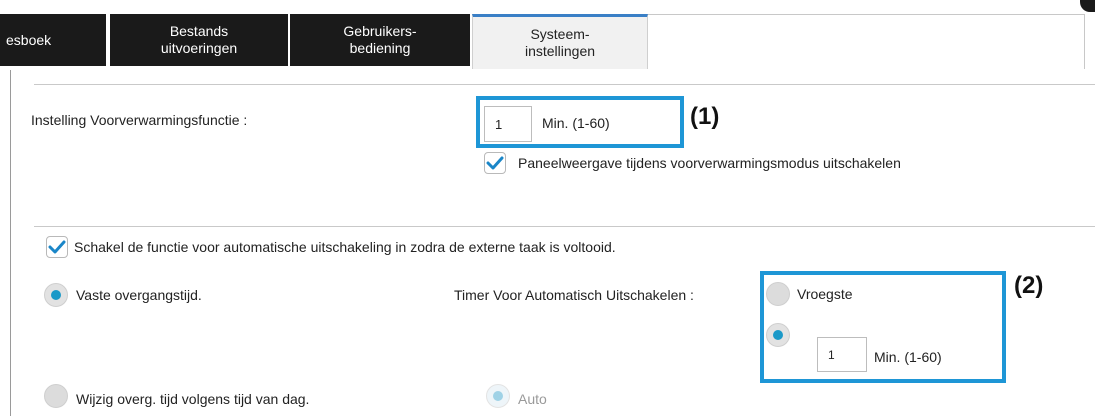  Describe the element at coordinates (866, 41) in the screenshot. I see `tab-strip-outline` at that location.